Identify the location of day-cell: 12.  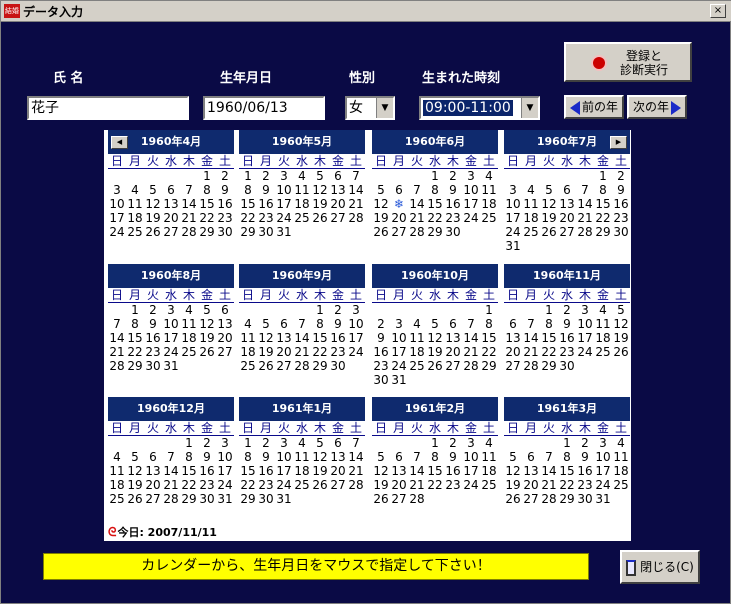
(549, 204).